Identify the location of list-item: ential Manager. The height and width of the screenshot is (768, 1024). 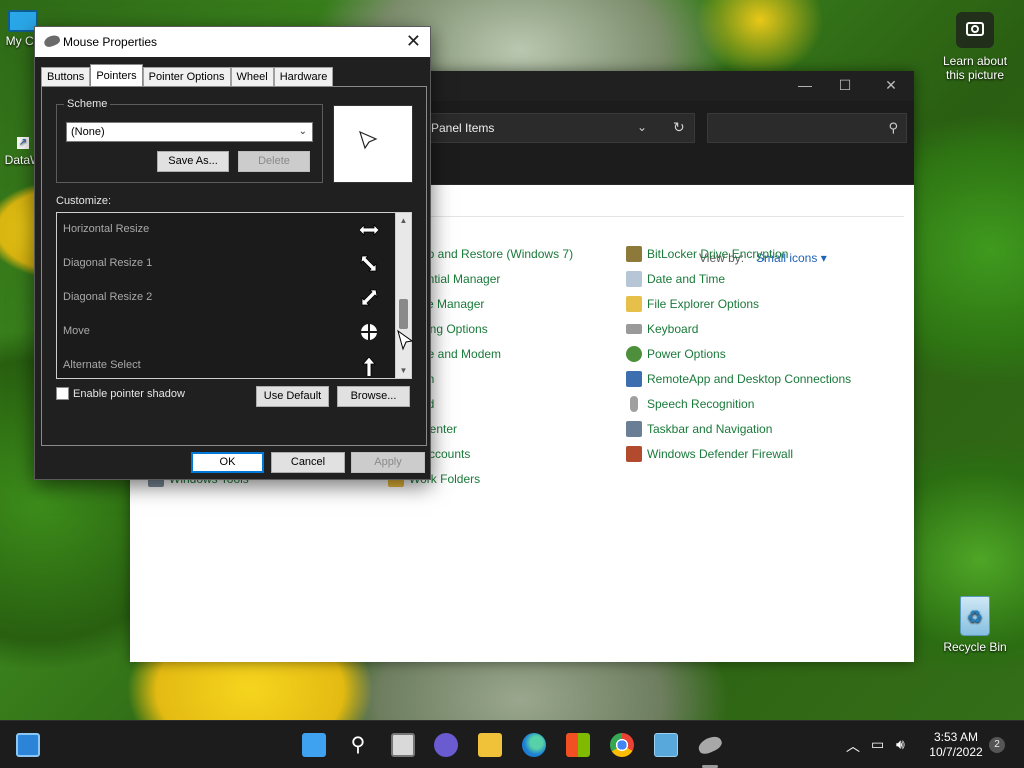
(497, 278).